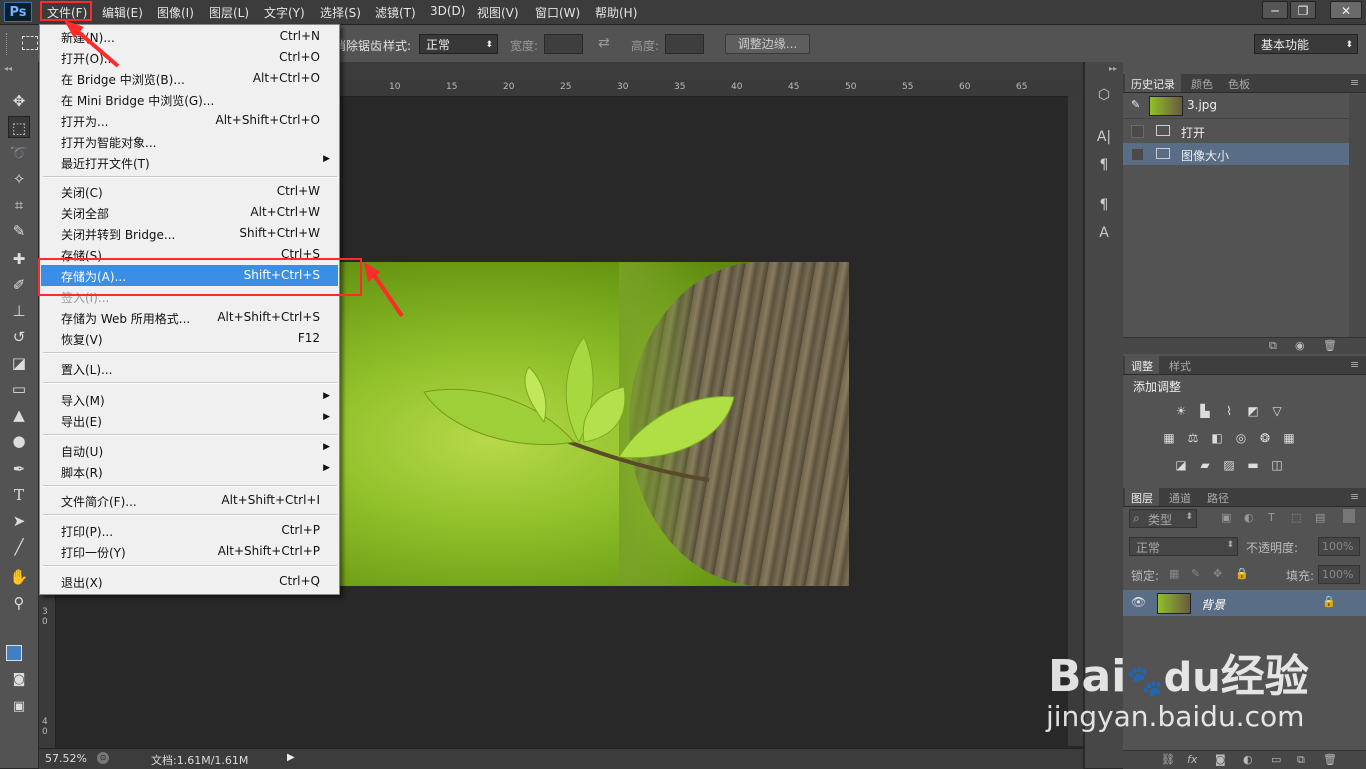 The image size is (1366, 769). I want to click on type-tool-icon: T, so click(19, 495).